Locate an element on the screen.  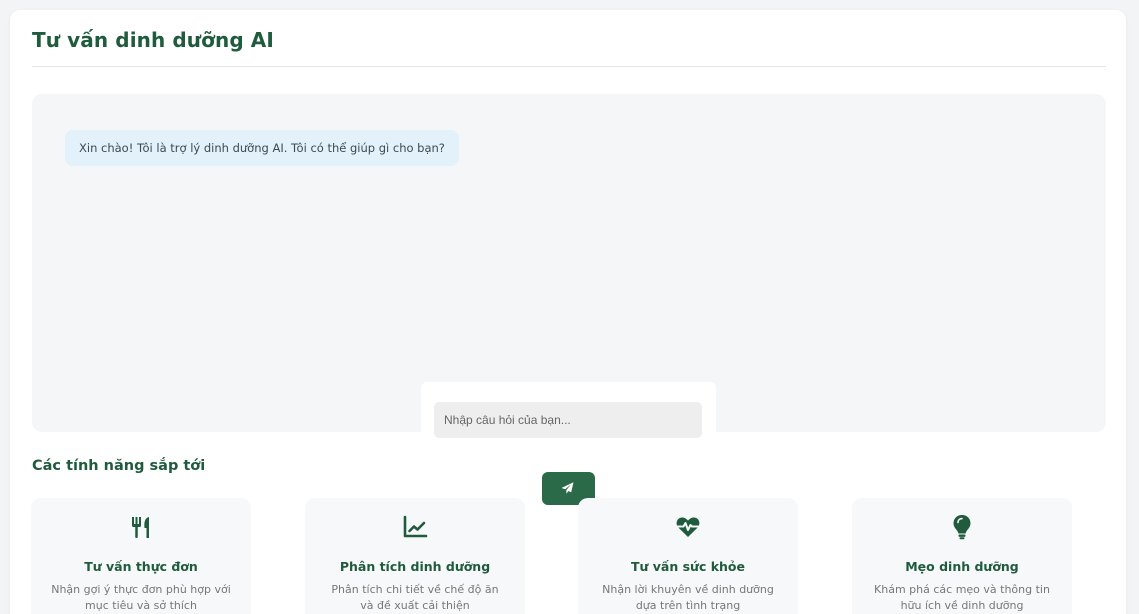
chat-input is located at coordinates (568, 420).